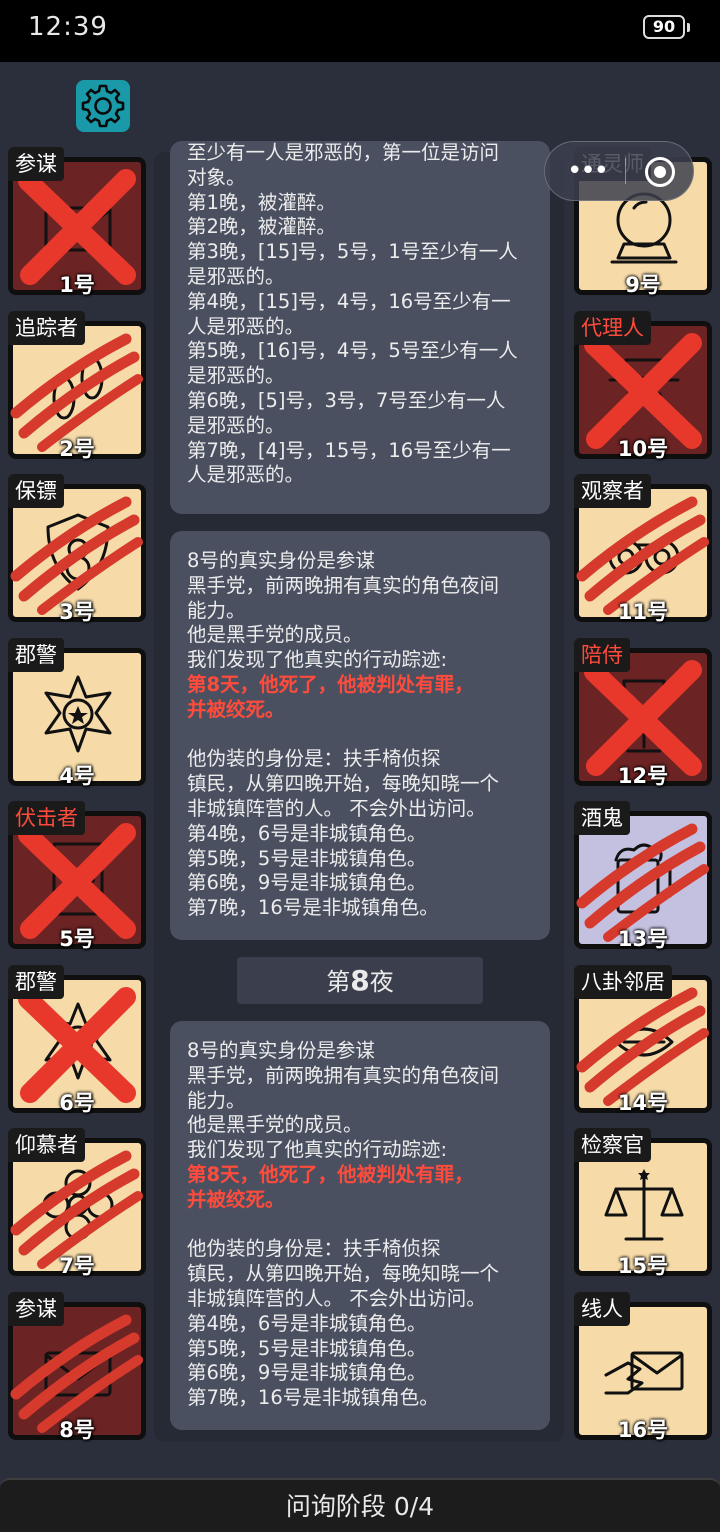 The height and width of the screenshot is (1532, 720). What do you see at coordinates (643, 712) in the screenshot?
I see `player-seat-12号: 陪侍 12号` at bounding box center [643, 712].